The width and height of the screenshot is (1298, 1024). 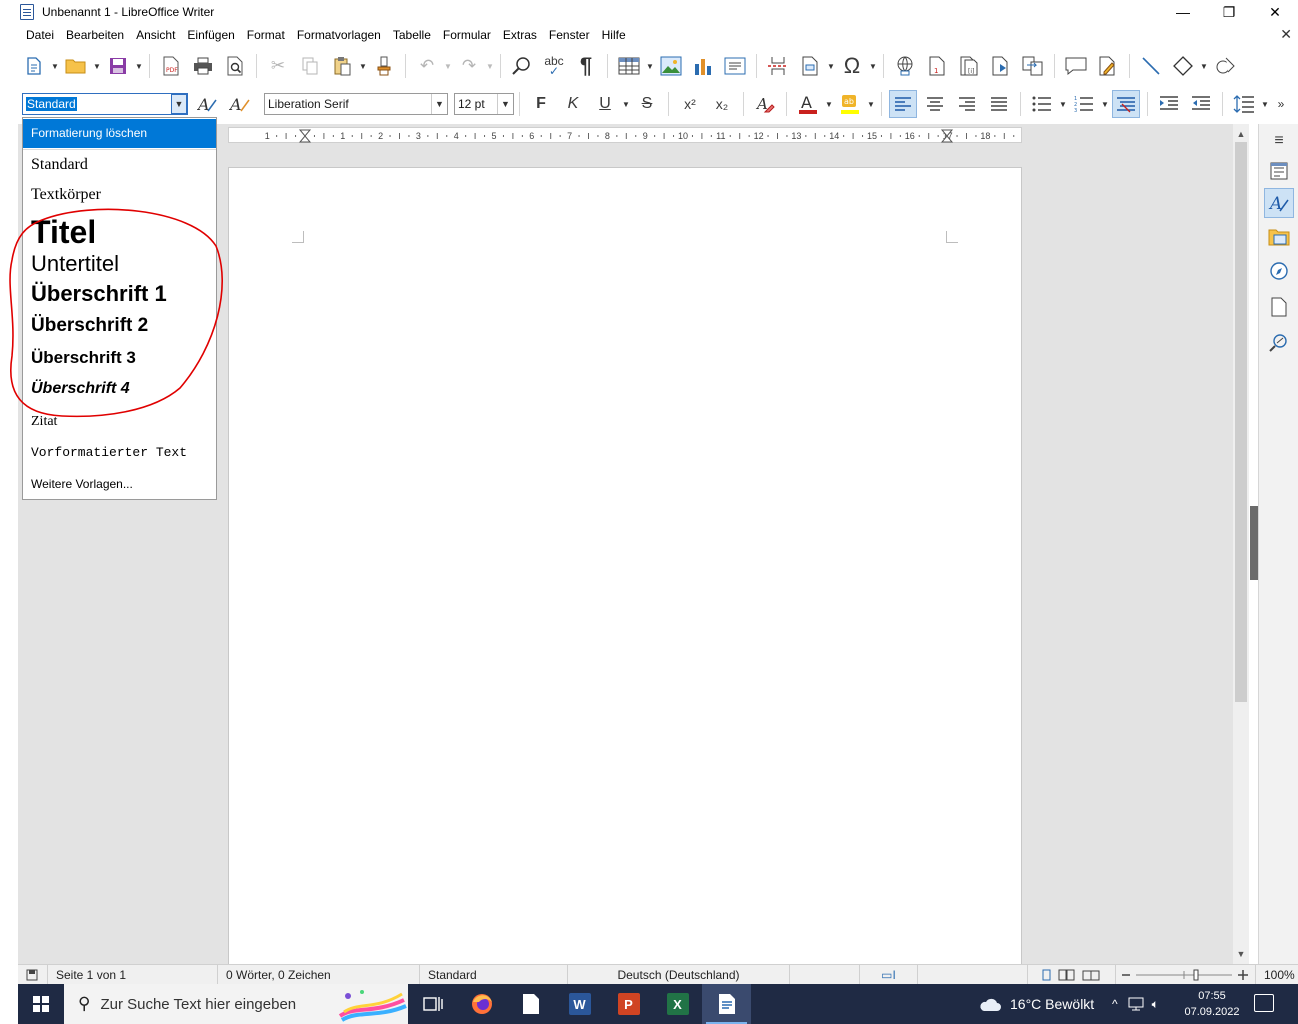 I want to click on firefox-icon, so click(x=481, y=1004).